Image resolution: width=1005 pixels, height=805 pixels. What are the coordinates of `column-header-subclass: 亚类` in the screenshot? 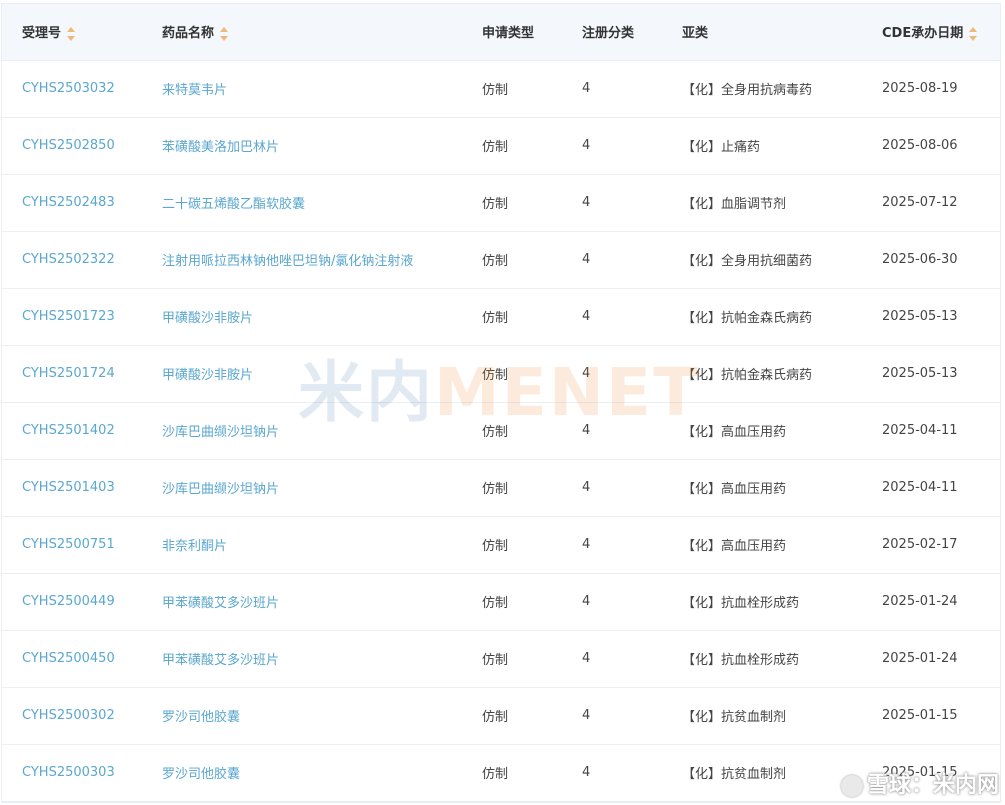 It's located at (762, 32).